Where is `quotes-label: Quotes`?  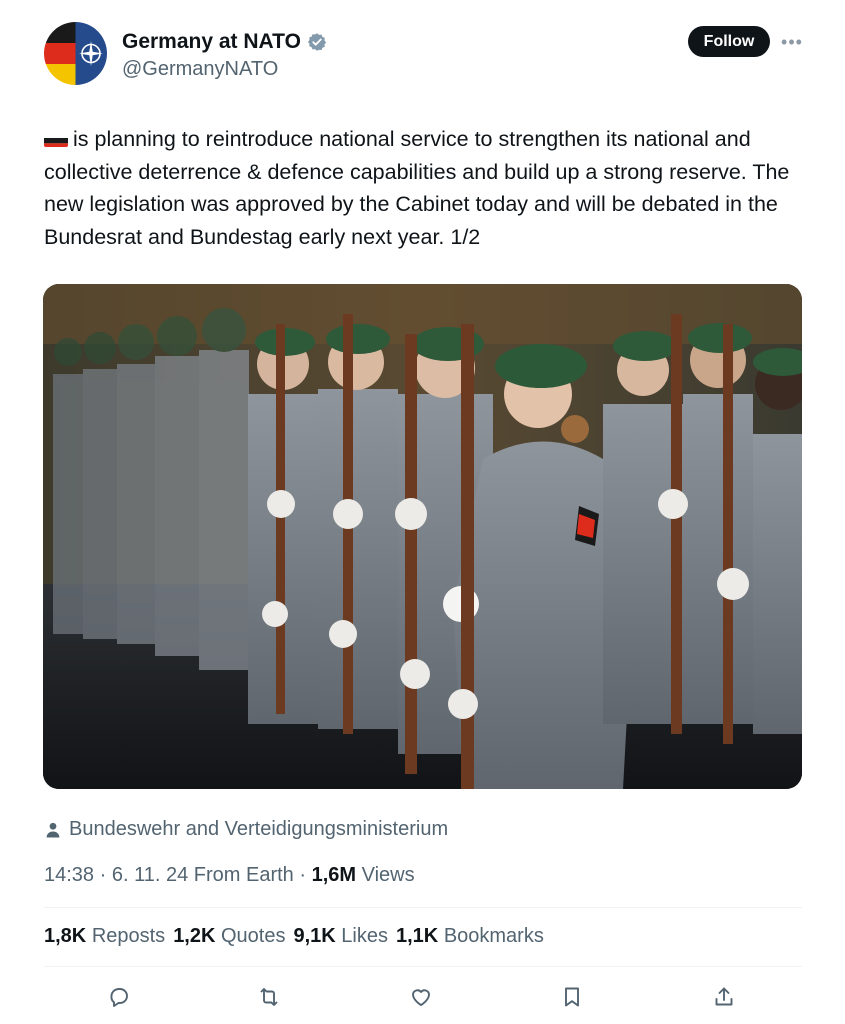
quotes-label: Quotes is located at coordinates (253, 936).